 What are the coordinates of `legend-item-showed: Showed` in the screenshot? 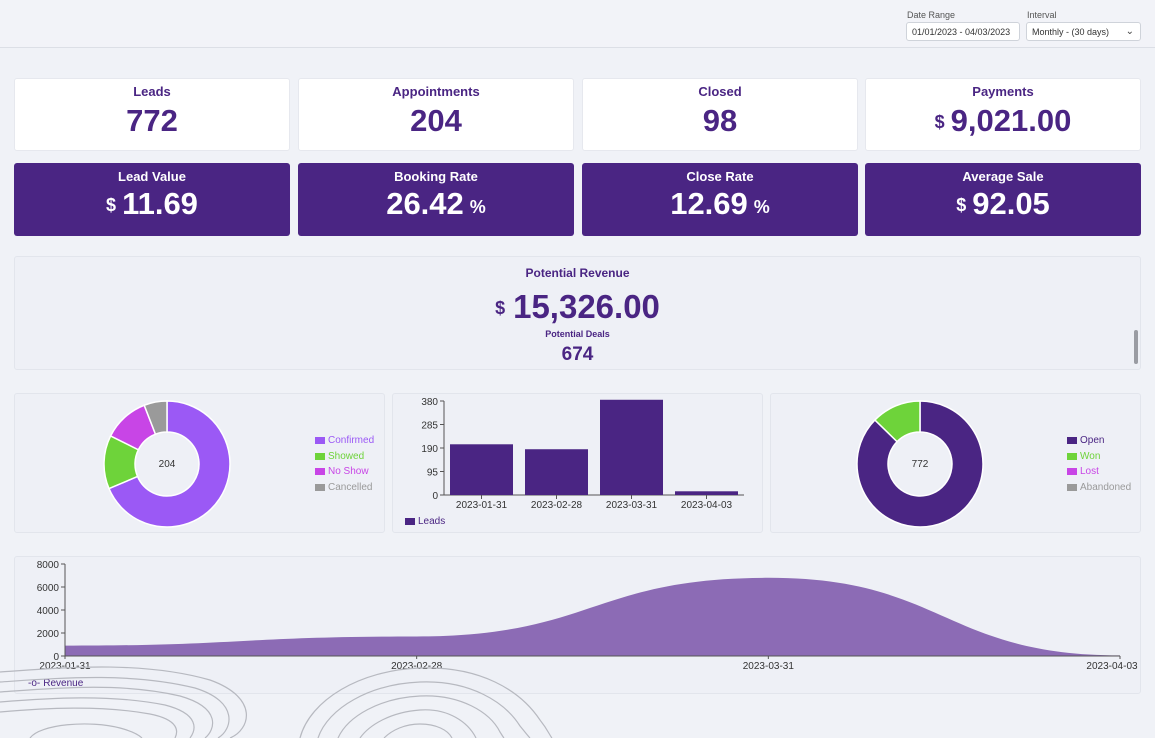 It's located at (344, 457).